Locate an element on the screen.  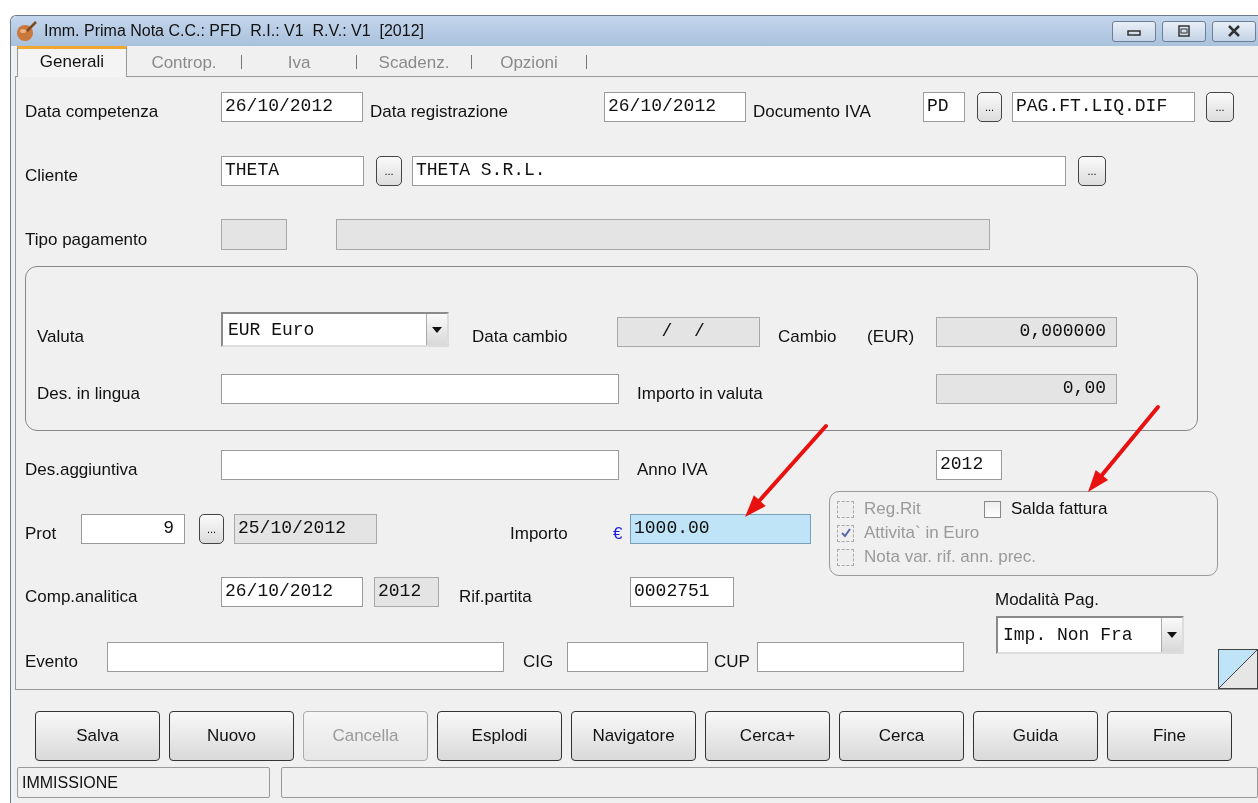
field-label: Prot is located at coordinates (41, 534).